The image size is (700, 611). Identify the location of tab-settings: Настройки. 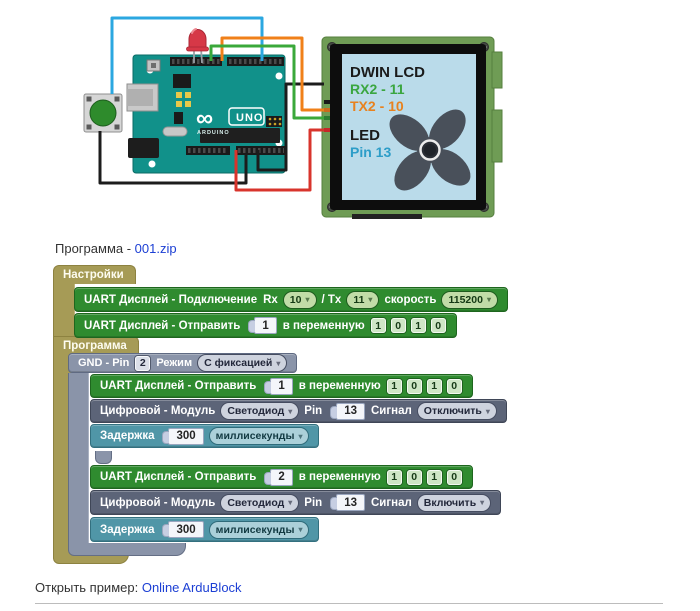
(94, 274).